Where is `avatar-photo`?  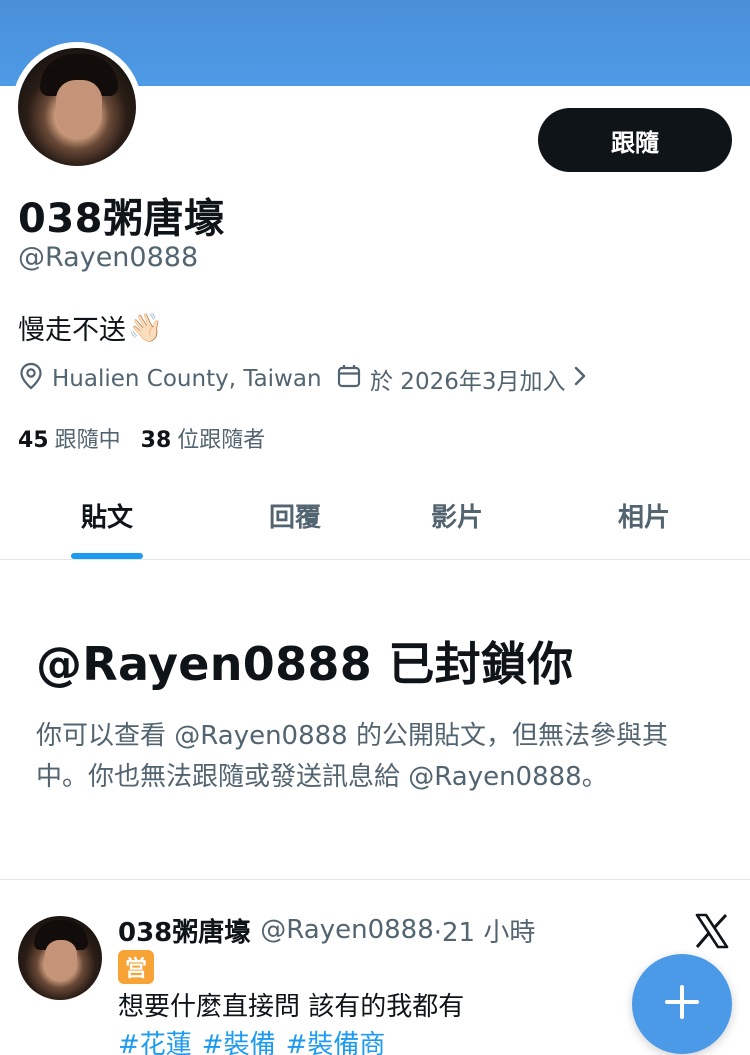
avatar-photo is located at coordinates (77, 107).